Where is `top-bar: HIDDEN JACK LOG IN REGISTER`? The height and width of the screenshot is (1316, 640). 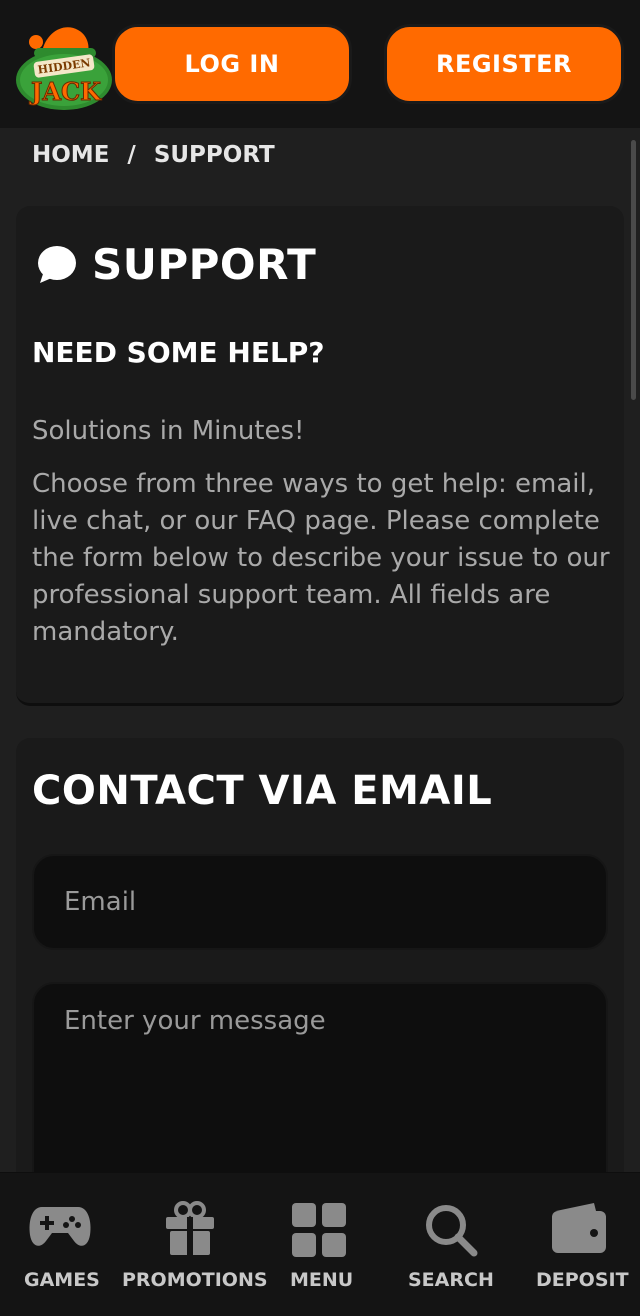 top-bar: HIDDEN JACK LOG IN REGISTER is located at coordinates (320, 64).